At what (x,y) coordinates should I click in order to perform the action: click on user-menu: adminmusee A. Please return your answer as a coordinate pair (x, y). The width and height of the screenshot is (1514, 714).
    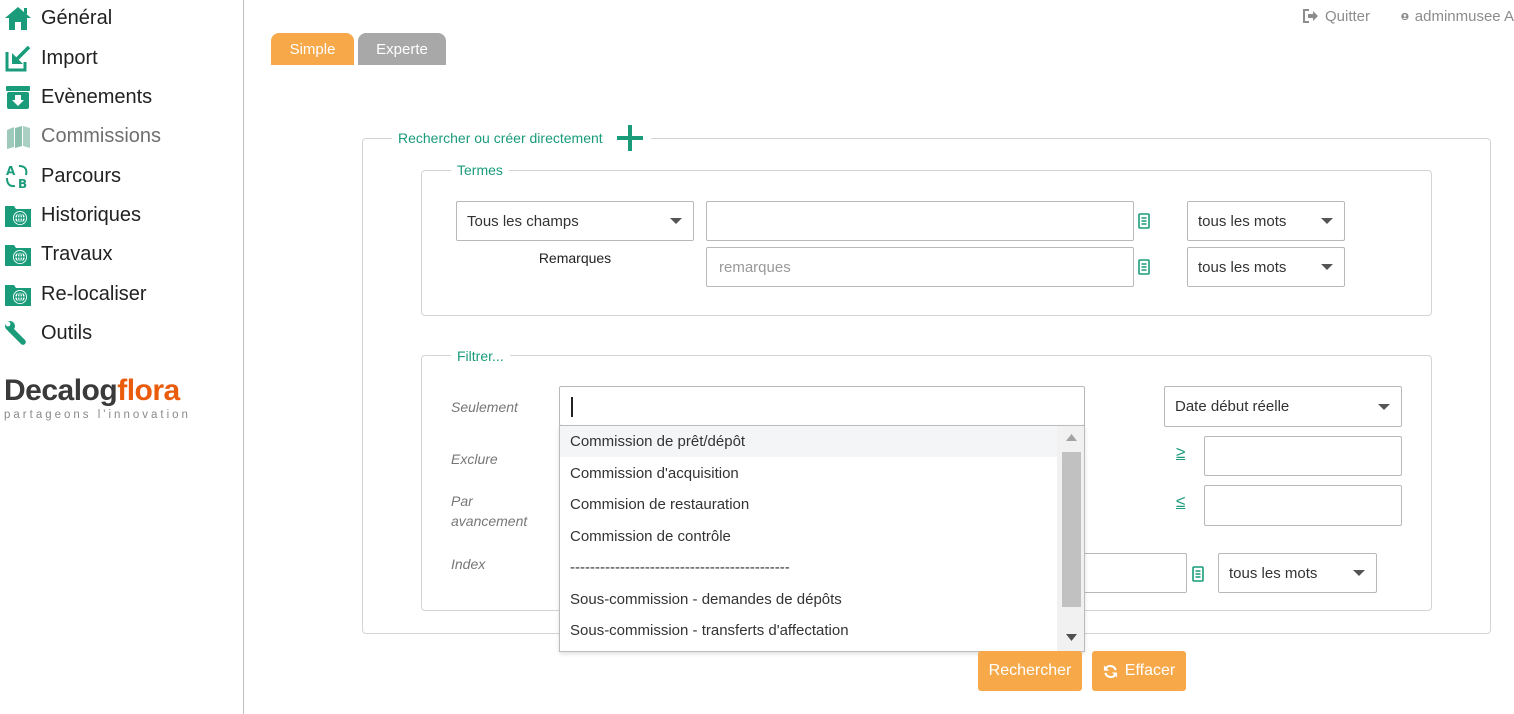
    Looking at the image, I should click on (1457, 16).